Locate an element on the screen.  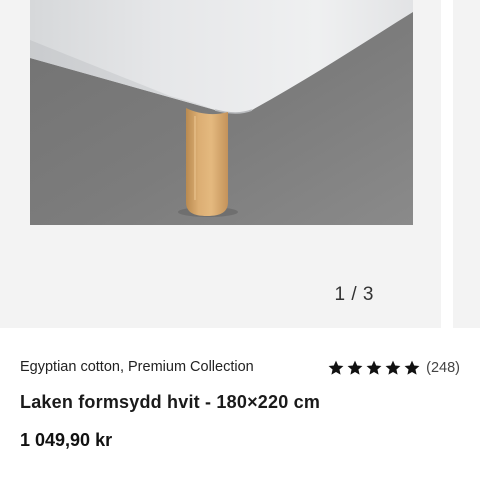
collection-label: Egyptian cotton, Premium Collection is located at coordinates (137, 367).